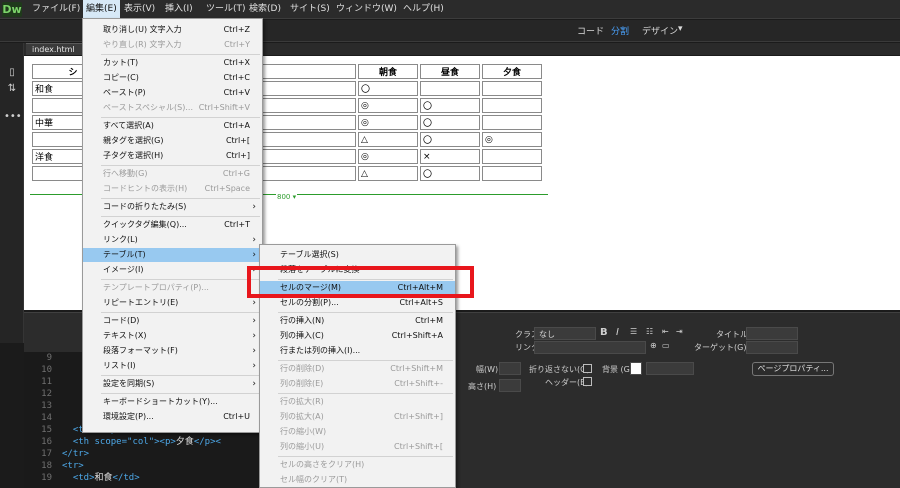 The image size is (900, 488). Describe the element at coordinates (510, 385) in the screenshot. I see `height-field` at that location.